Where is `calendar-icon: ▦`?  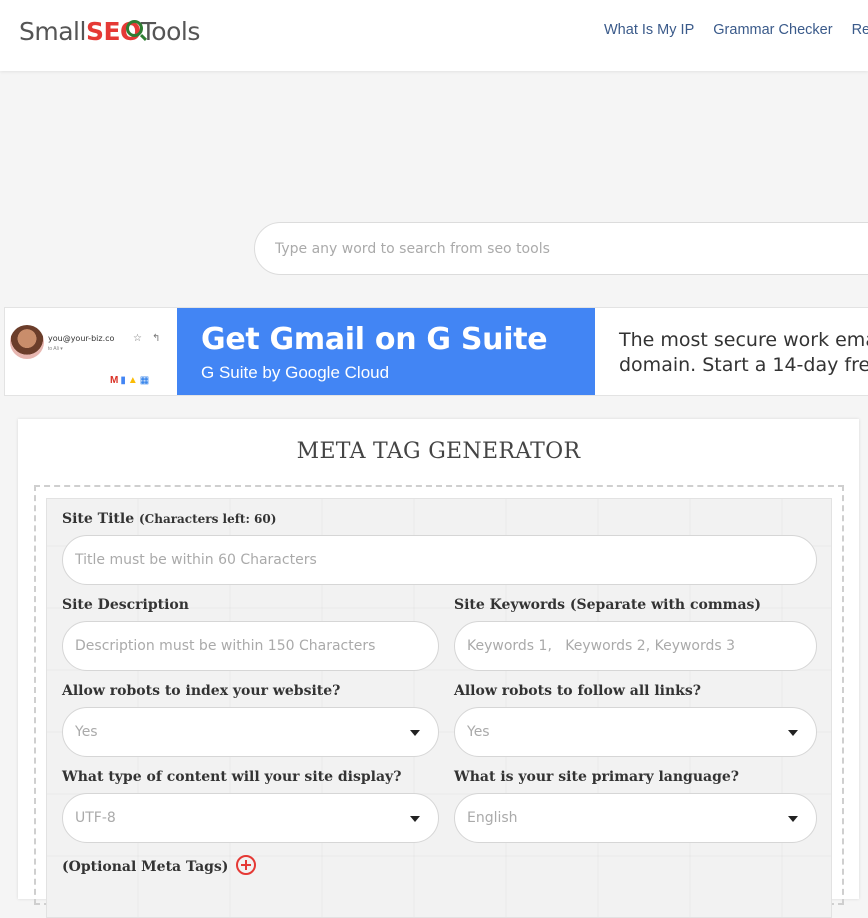 calendar-icon: ▦ is located at coordinates (144, 380).